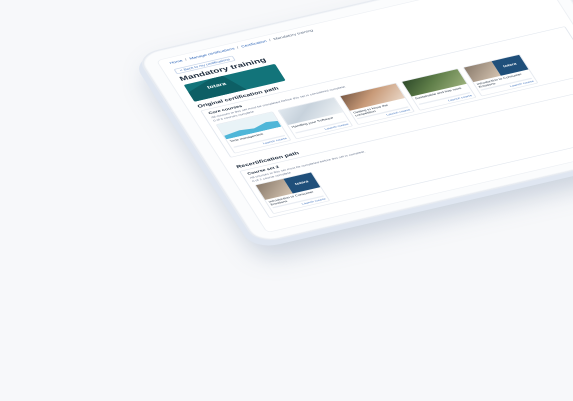 The width and height of the screenshot is (573, 401). Describe the element at coordinates (254, 44) in the screenshot. I see `breadcrumb-item-certification: Certification` at that location.